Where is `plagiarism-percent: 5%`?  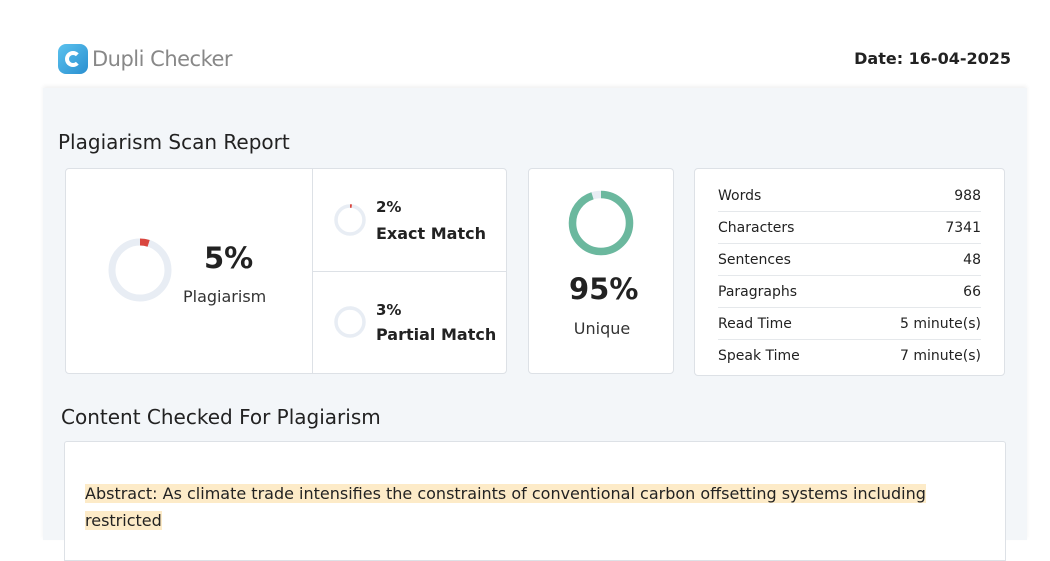
plagiarism-percent: 5% is located at coordinates (229, 258).